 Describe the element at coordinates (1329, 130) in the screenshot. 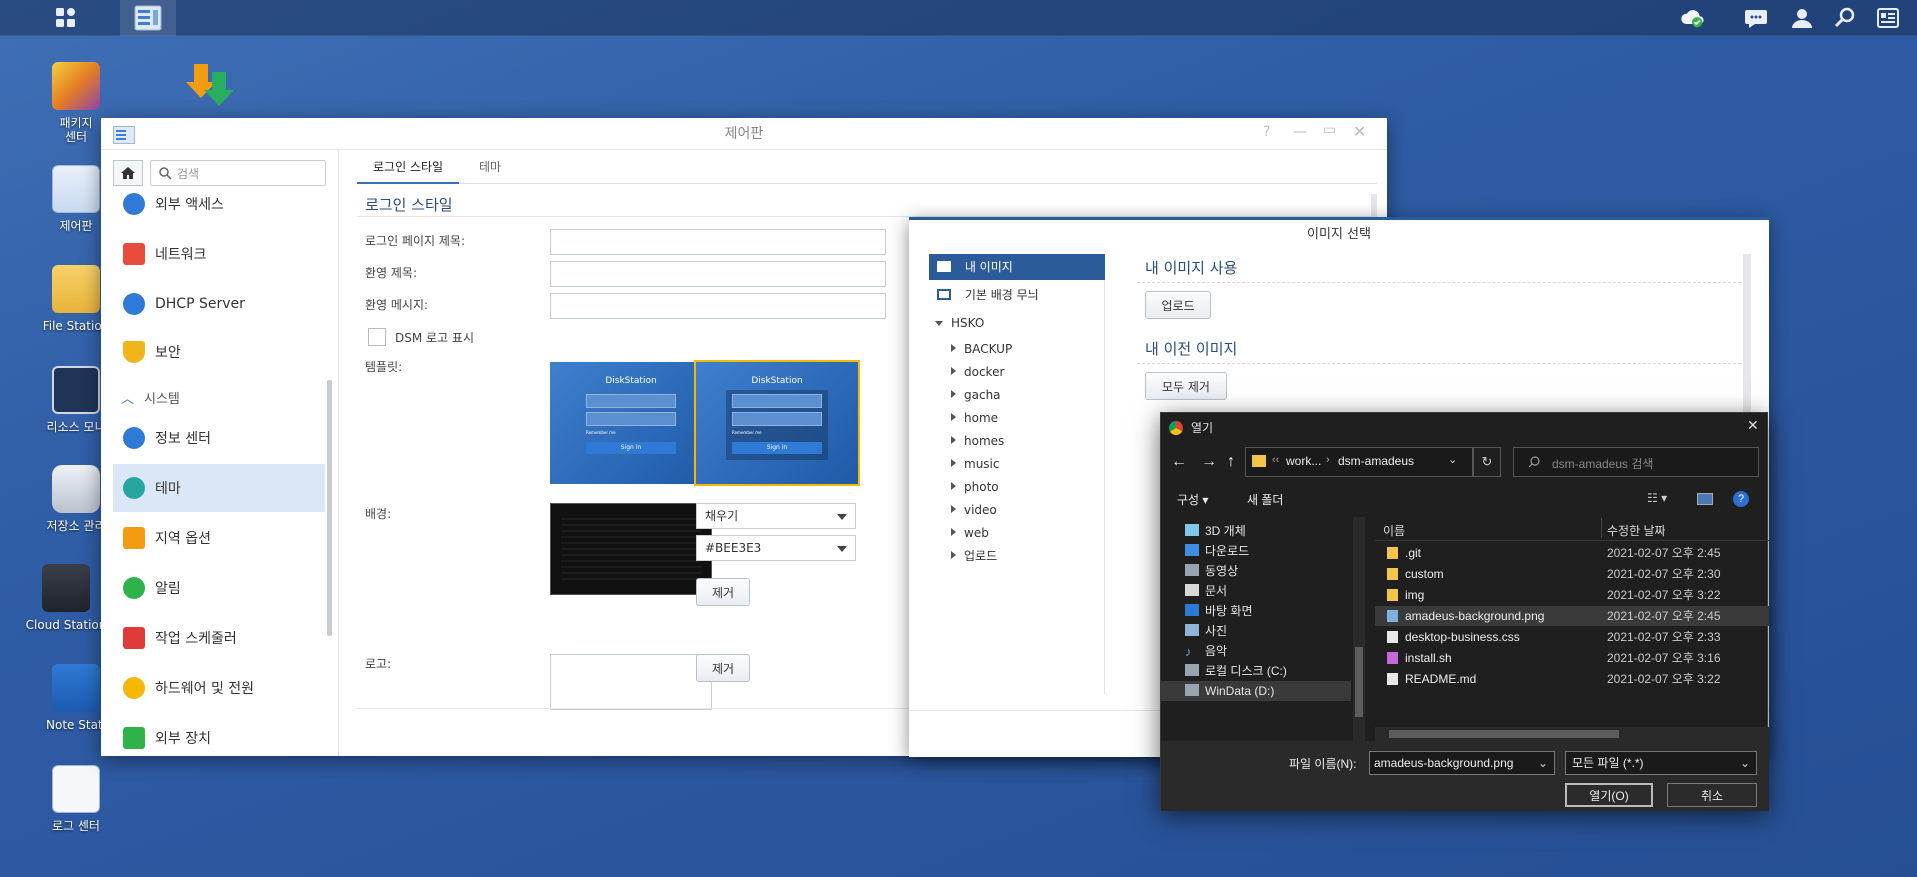

I see `maximize-button: ▭` at that location.